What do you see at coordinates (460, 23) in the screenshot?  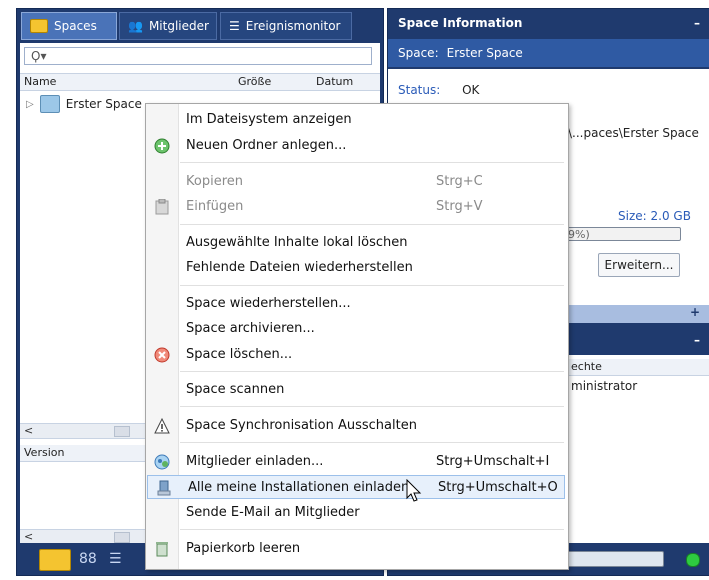 I see `panel-title: Space Information` at bounding box center [460, 23].